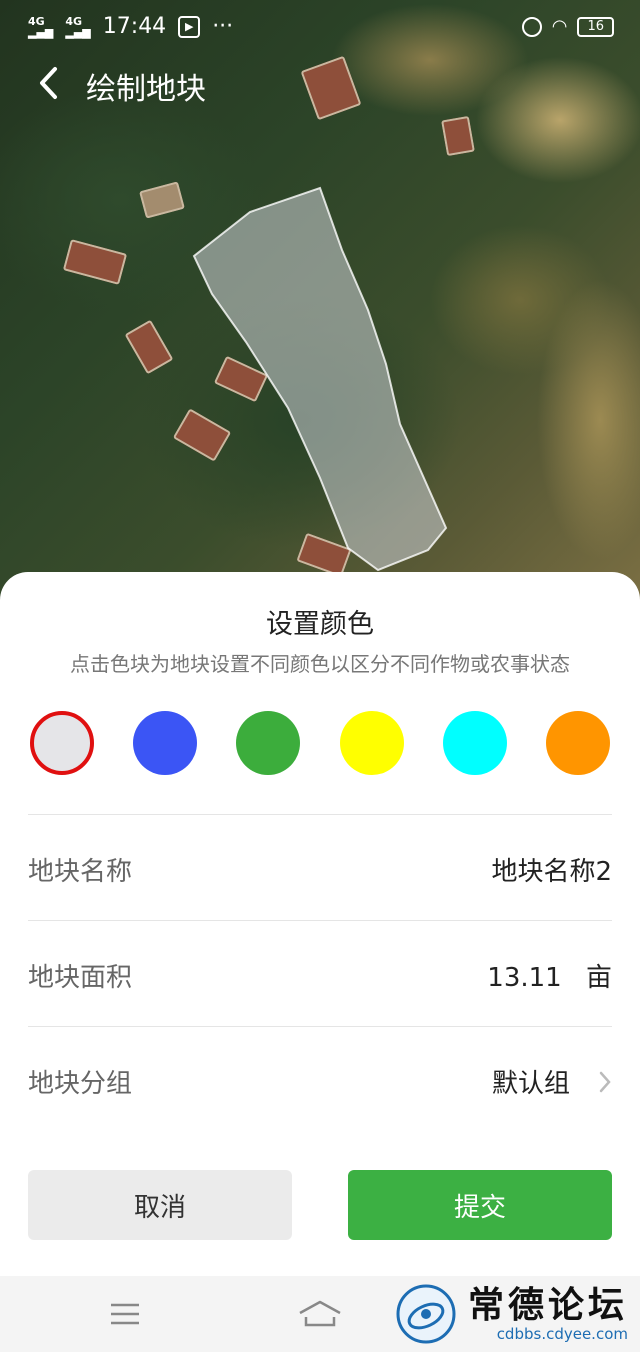  What do you see at coordinates (62, 743) in the screenshot?
I see `color-swatch-gray` at bounding box center [62, 743].